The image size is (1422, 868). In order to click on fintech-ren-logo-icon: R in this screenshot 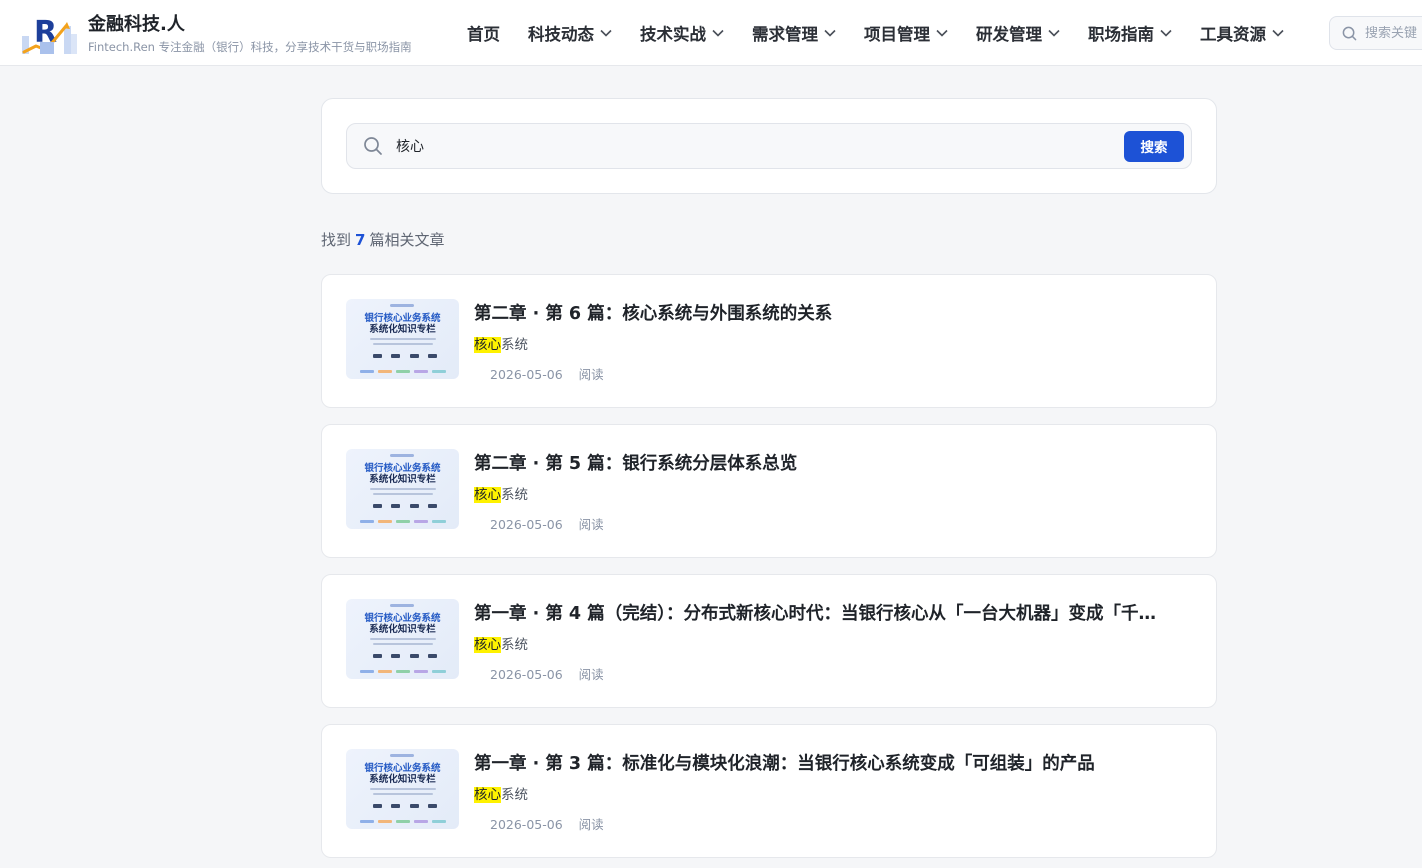, I will do `click(49, 34)`.